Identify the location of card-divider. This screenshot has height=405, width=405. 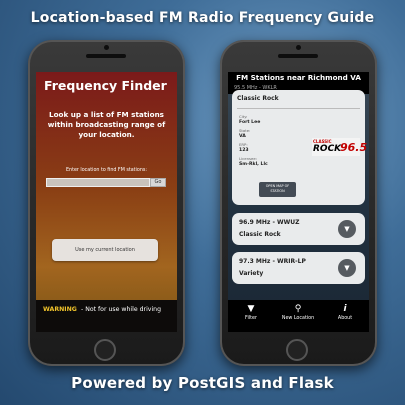
(298, 108).